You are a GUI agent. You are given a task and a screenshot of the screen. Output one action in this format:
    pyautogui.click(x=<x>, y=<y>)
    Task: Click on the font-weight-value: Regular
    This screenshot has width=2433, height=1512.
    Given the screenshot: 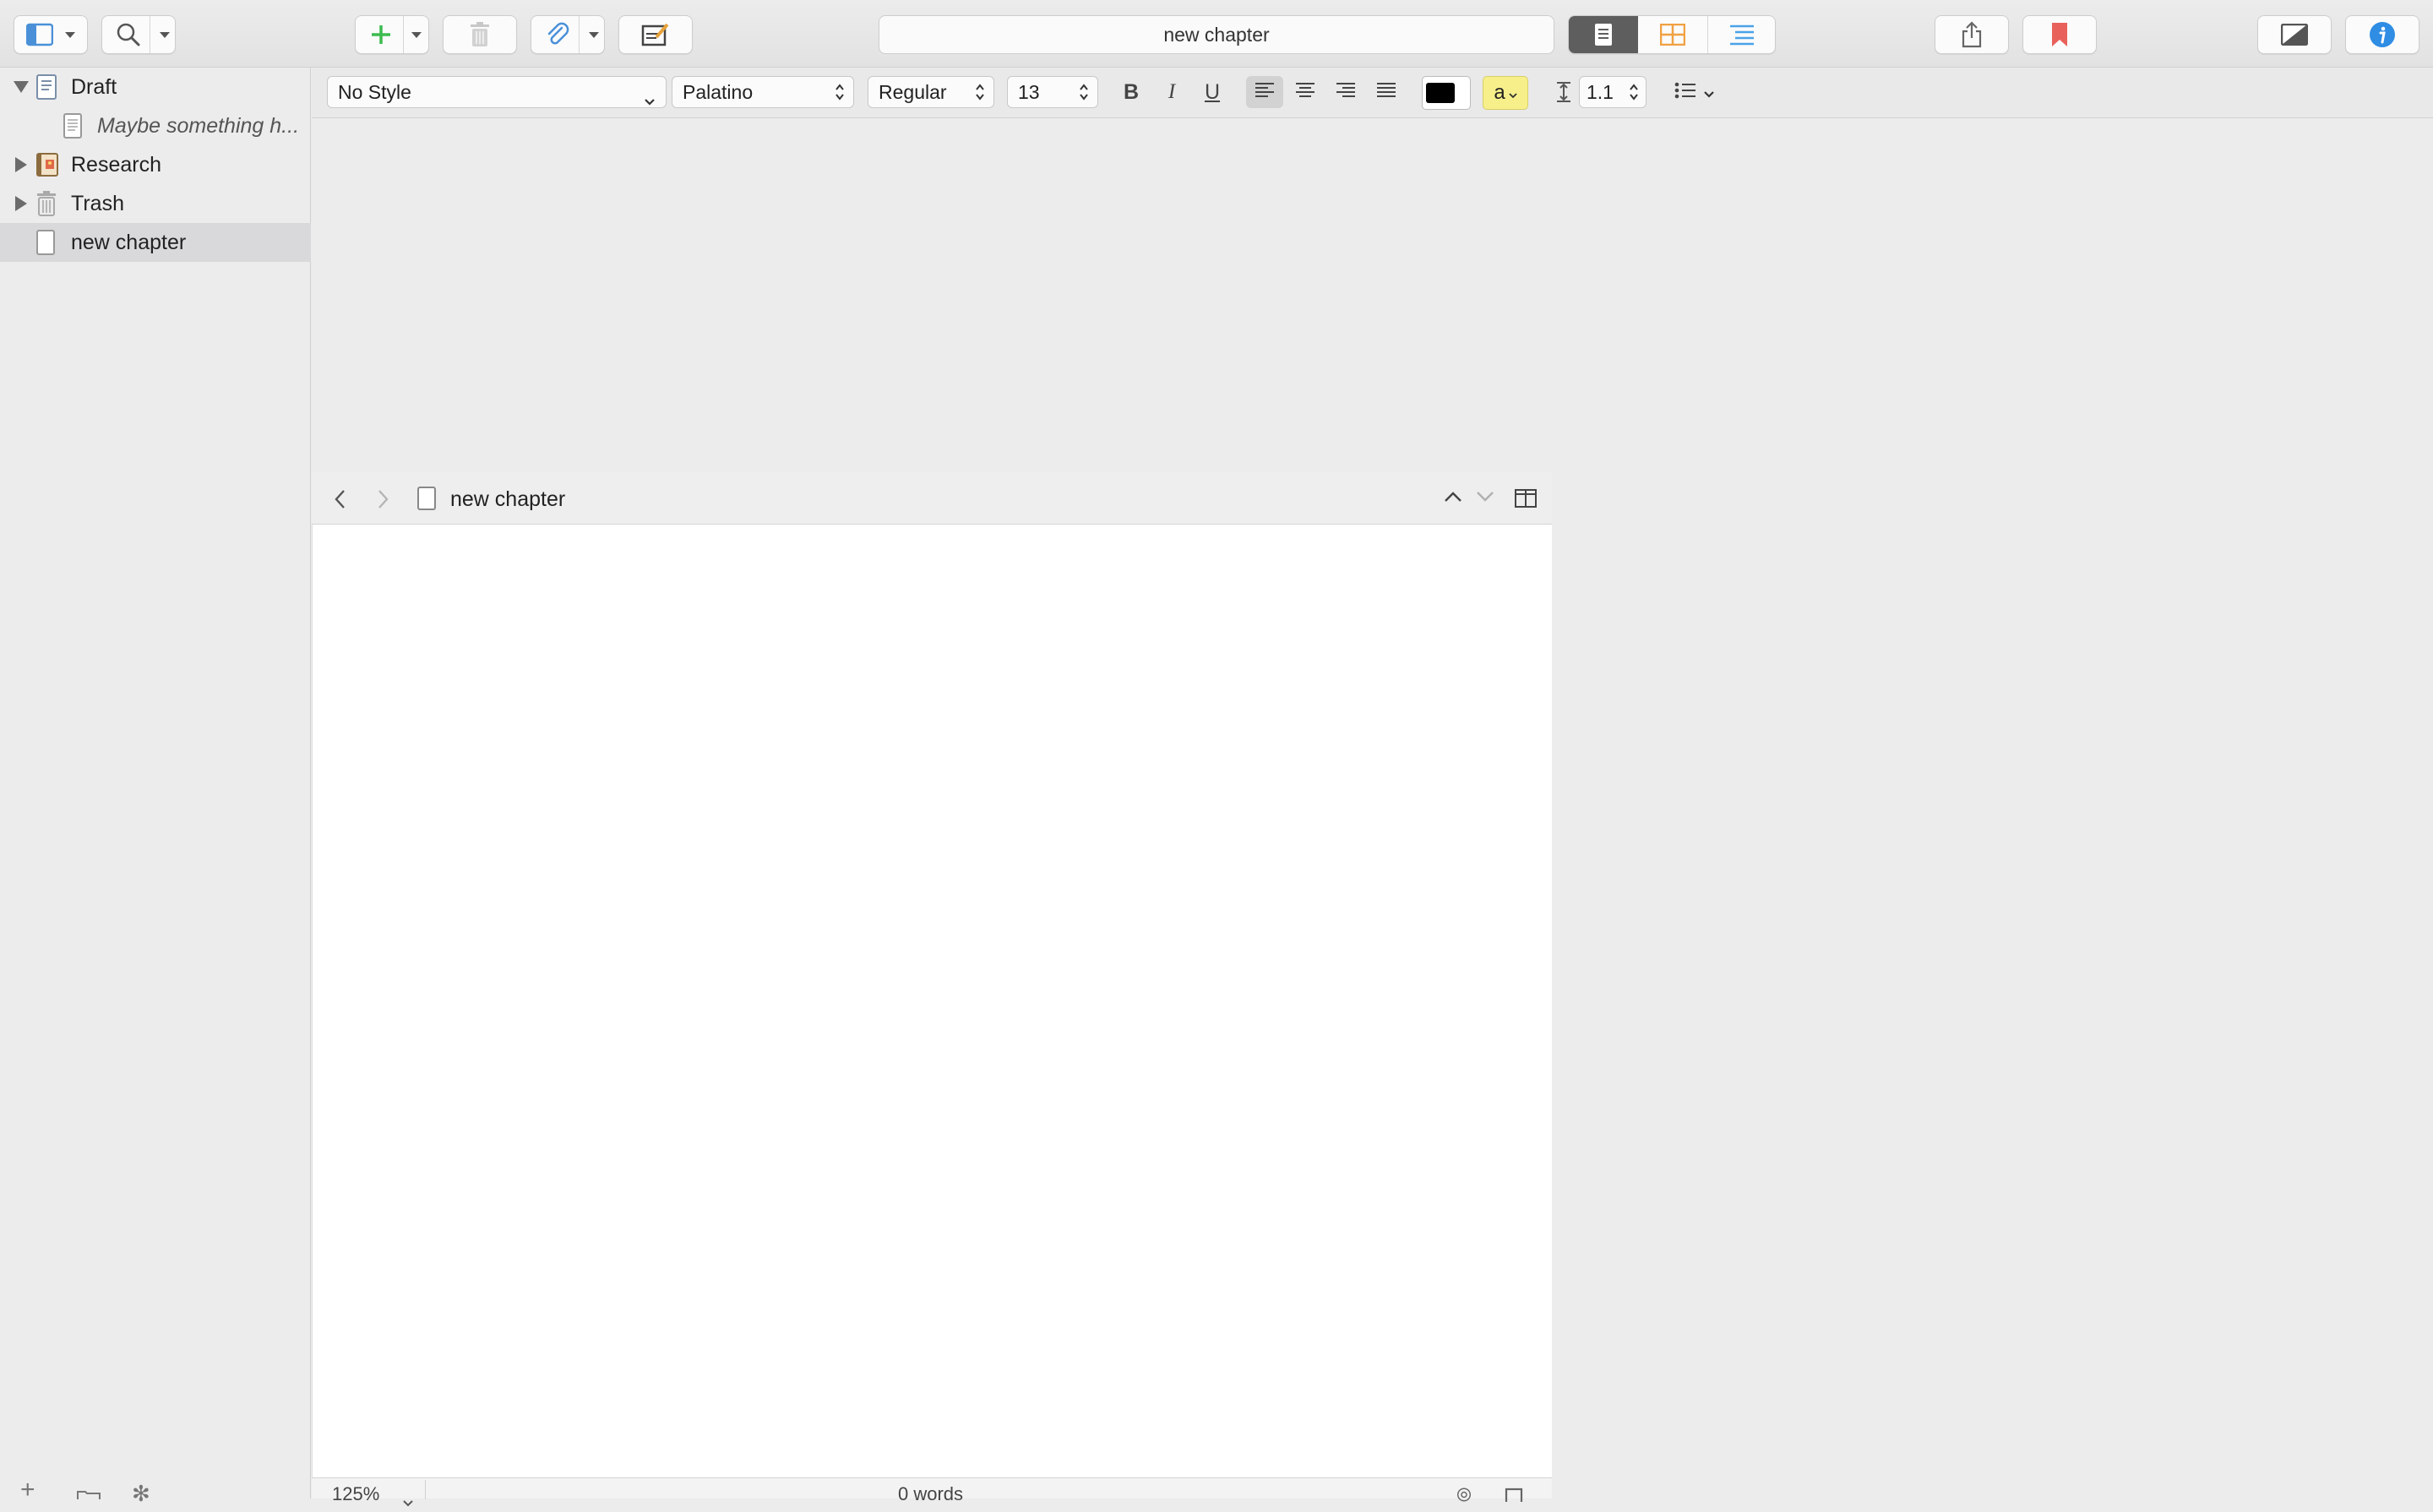 What is the action you would take?
    pyautogui.click(x=913, y=92)
    